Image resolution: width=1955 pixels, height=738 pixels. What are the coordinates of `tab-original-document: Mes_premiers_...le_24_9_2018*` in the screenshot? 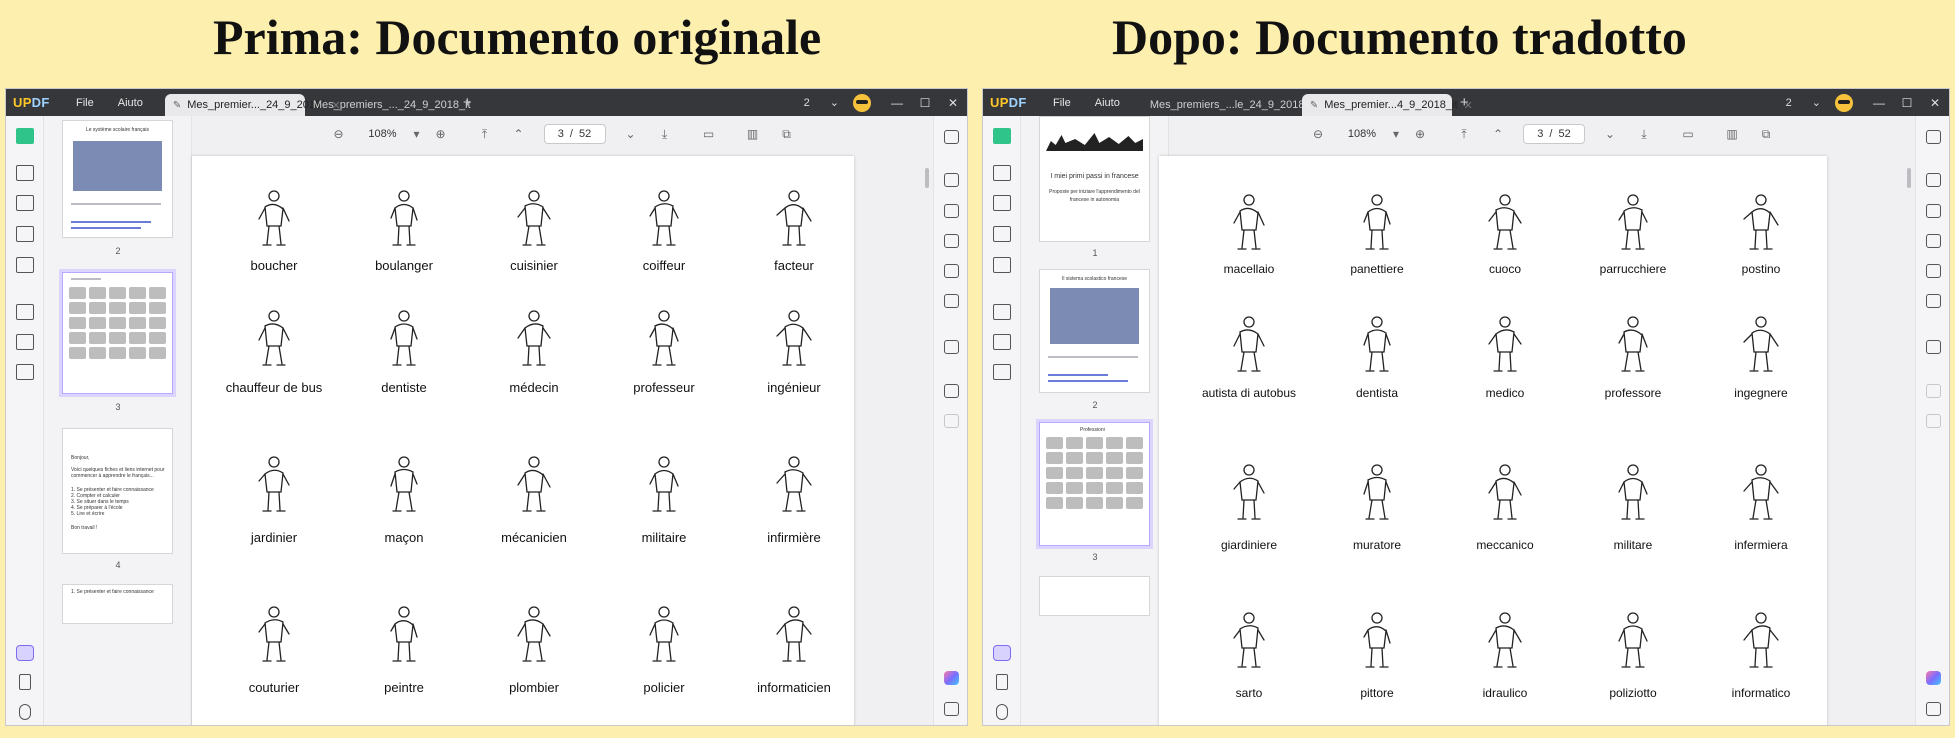 It's located at (1225, 105).